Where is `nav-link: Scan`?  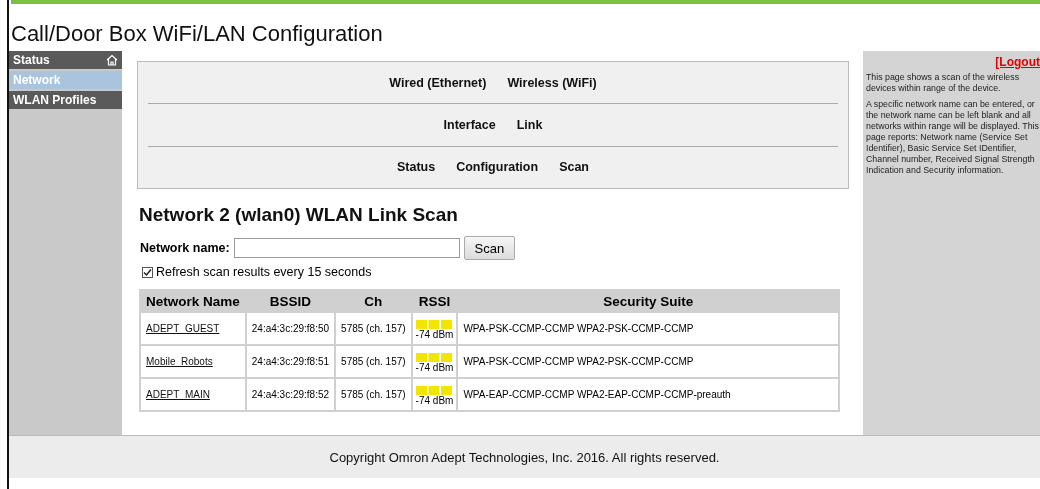 nav-link: Scan is located at coordinates (574, 167).